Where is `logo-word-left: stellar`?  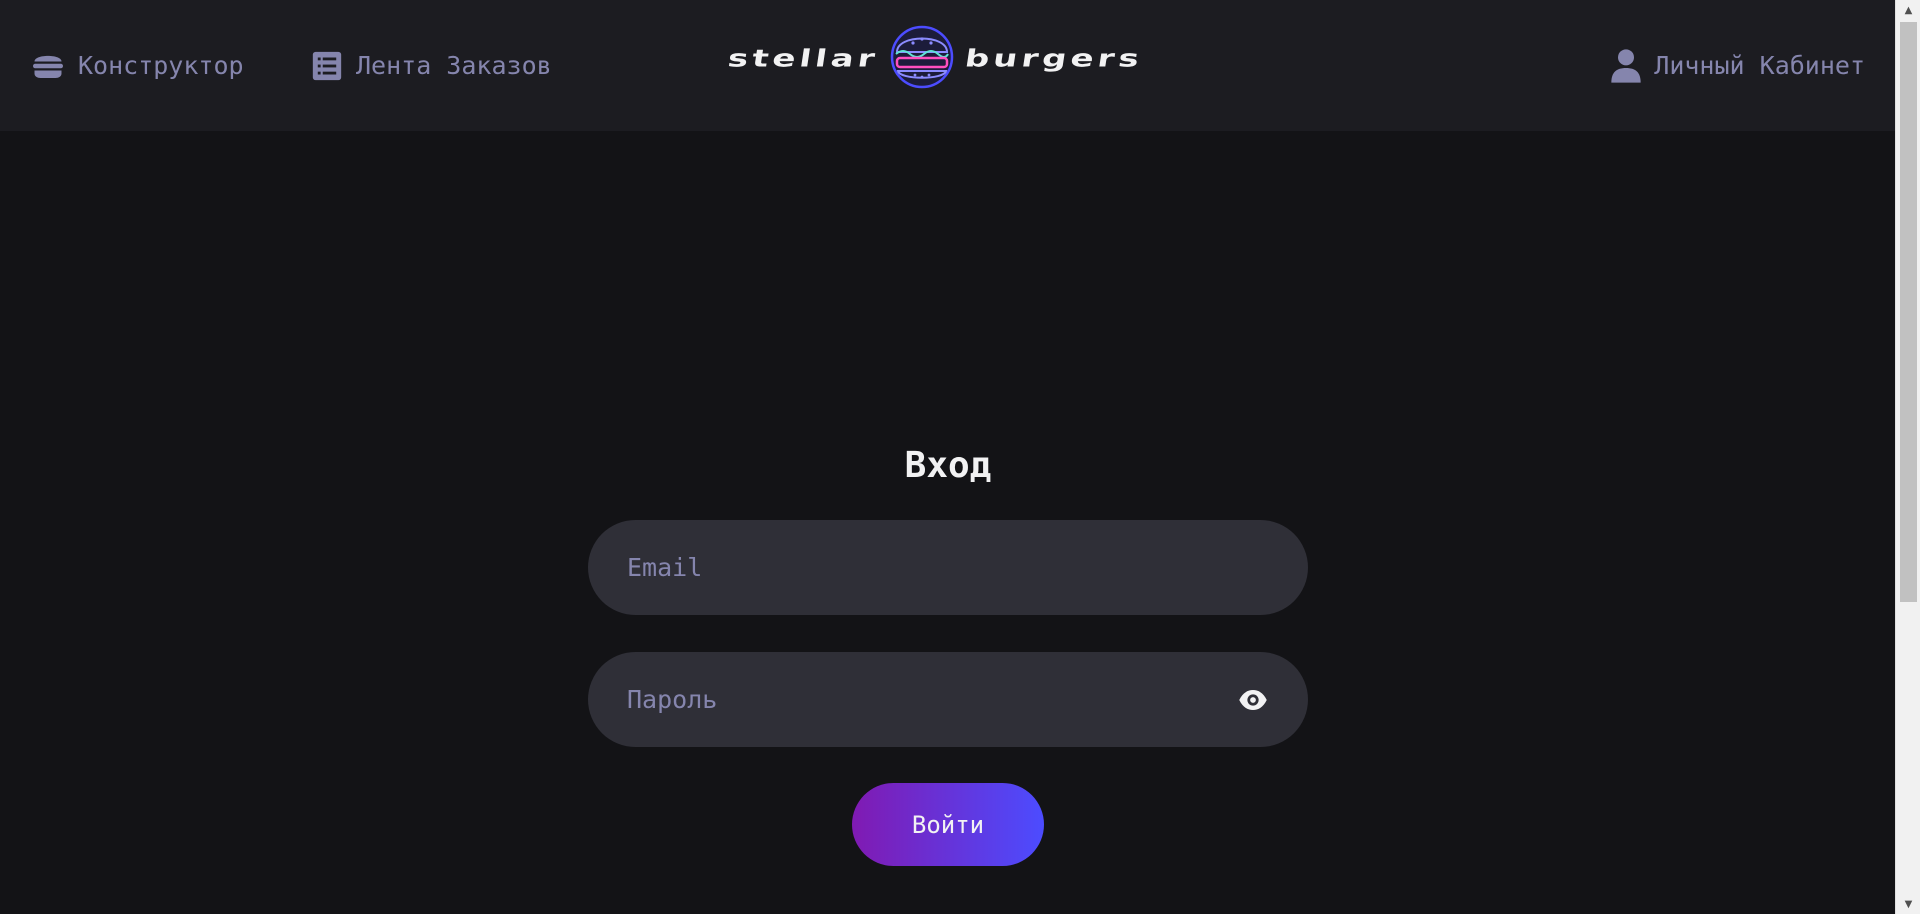
logo-word-left: stellar is located at coordinates (803, 59).